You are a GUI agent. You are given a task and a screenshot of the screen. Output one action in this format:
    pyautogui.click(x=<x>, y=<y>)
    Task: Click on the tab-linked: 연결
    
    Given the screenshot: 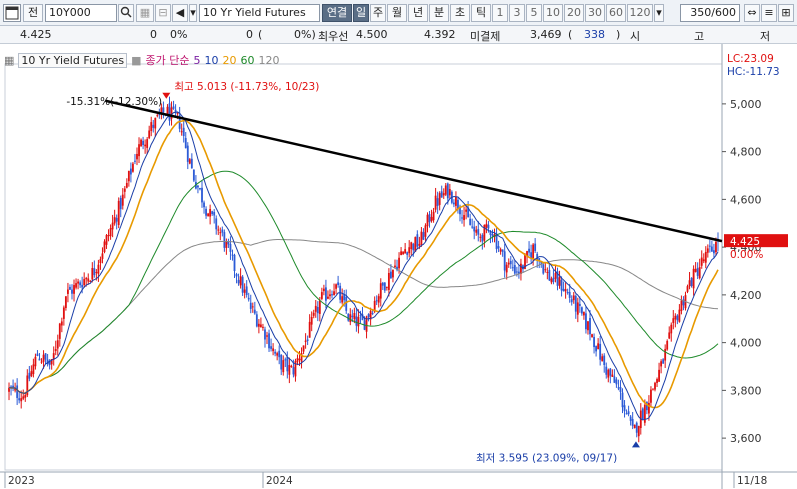 What is the action you would take?
    pyautogui.click(x=337, y=13)
    